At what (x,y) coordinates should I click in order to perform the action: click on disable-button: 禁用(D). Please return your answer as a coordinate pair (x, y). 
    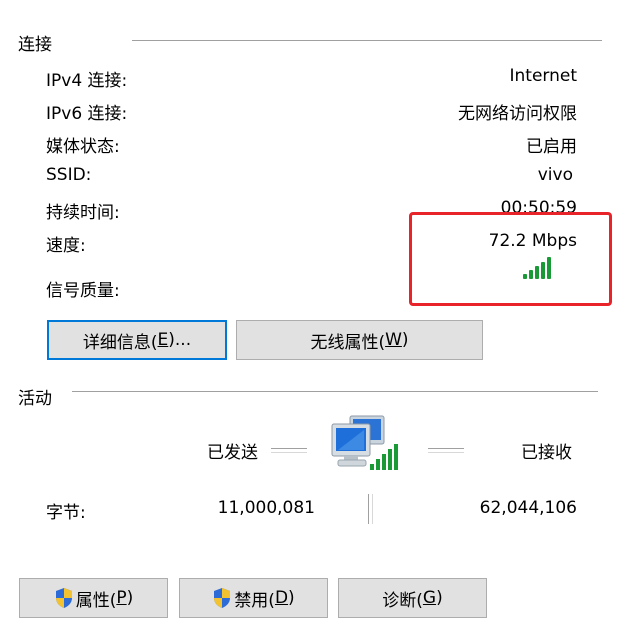
    Looking at the image, I should click on (253, 598).